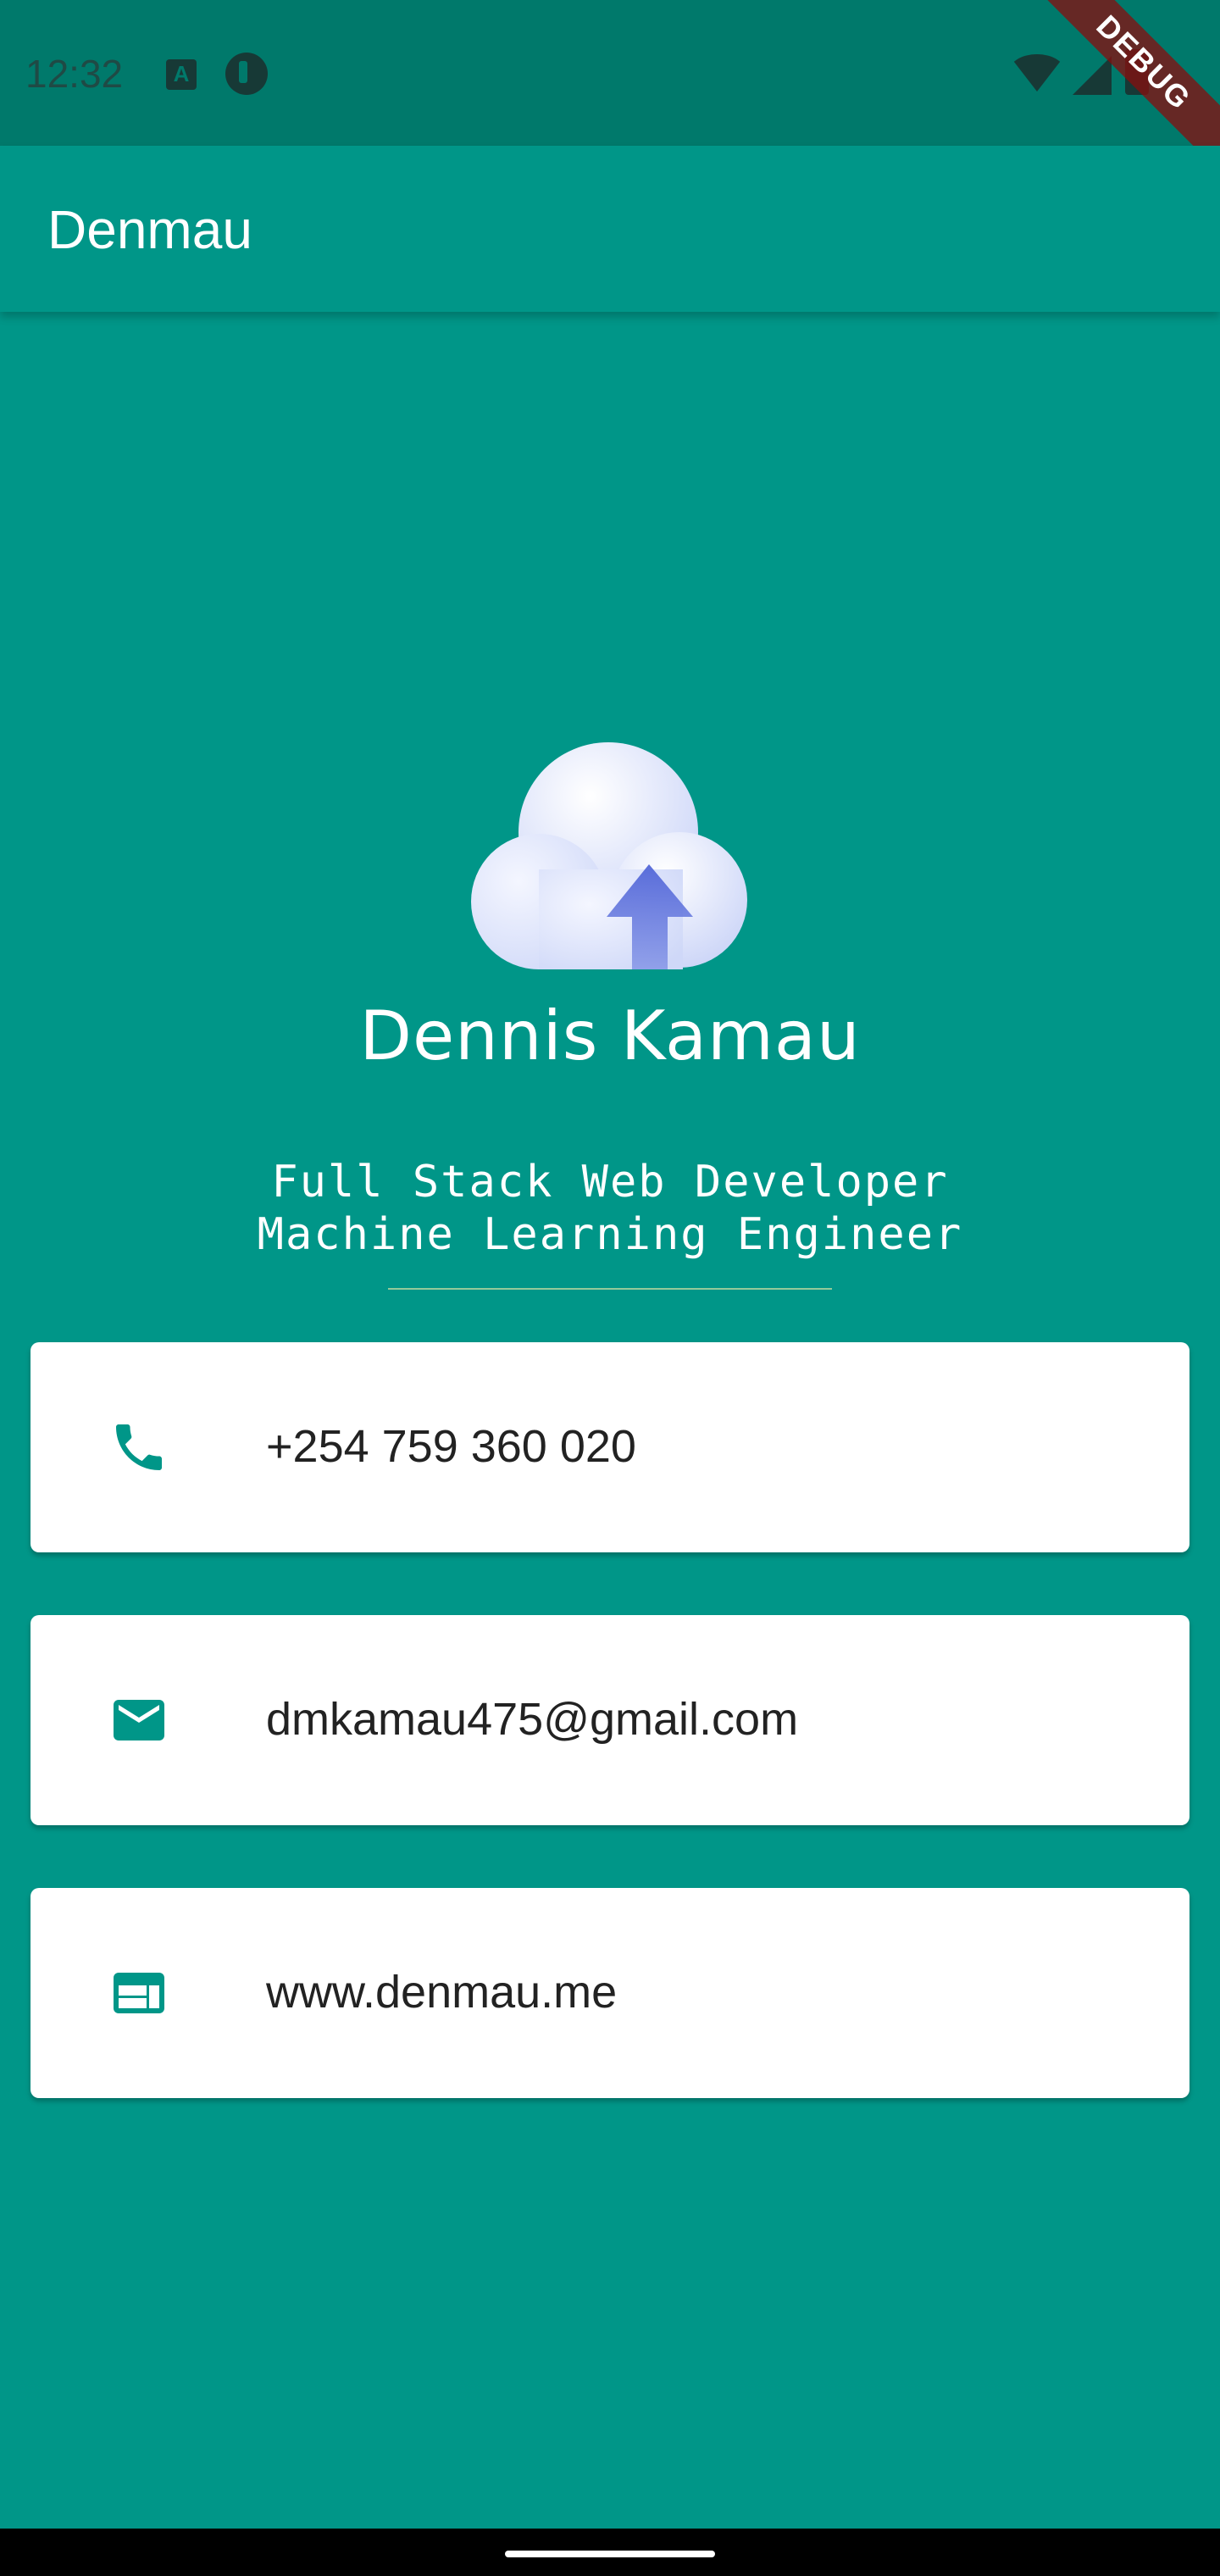 The width and height of the screenshot is (1220, 2576). What do you see at coordinates (74, 74) in the screenshot?
I see `status-time: 12:32` at bounding box center [74, 74].